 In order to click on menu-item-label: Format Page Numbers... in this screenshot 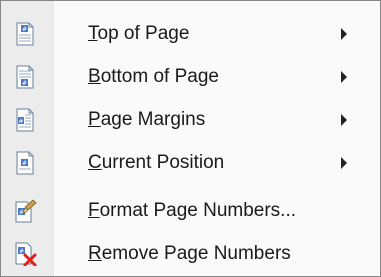, I will do `click(192, 210)`.